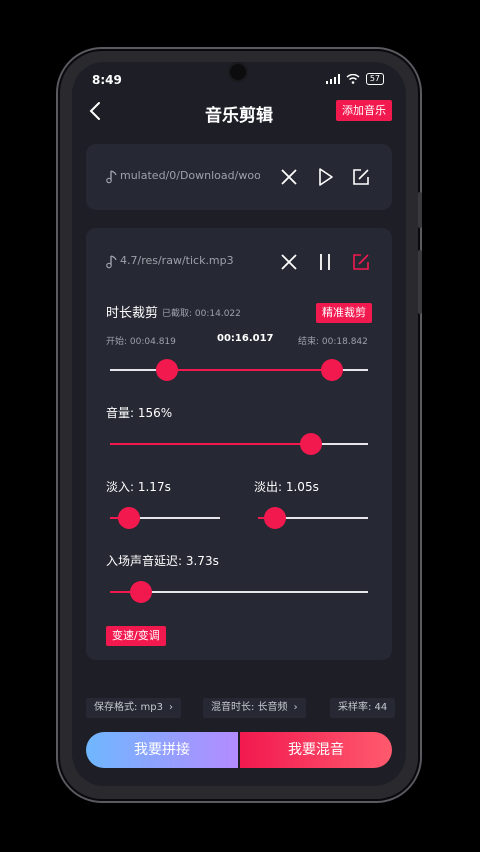 The width and height of the screenshot is (480, 852). What do you see at coordinates (333, 342) in the screenshot?
I see `trim-end: 结束: 00:18.842` at bounding box center [333, 342].